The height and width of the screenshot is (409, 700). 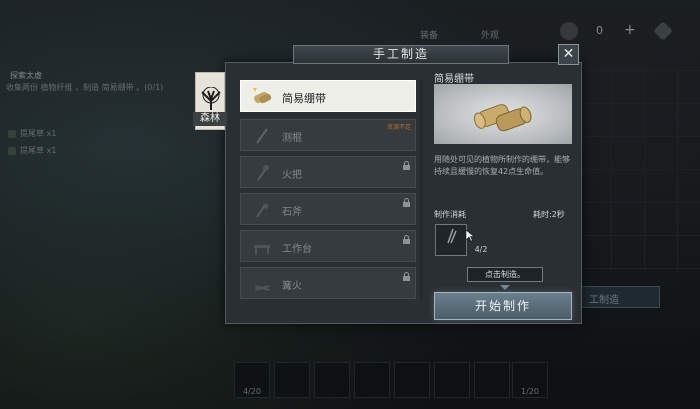 I want to click on biome-label: 森林, so click(x=210, y=119).